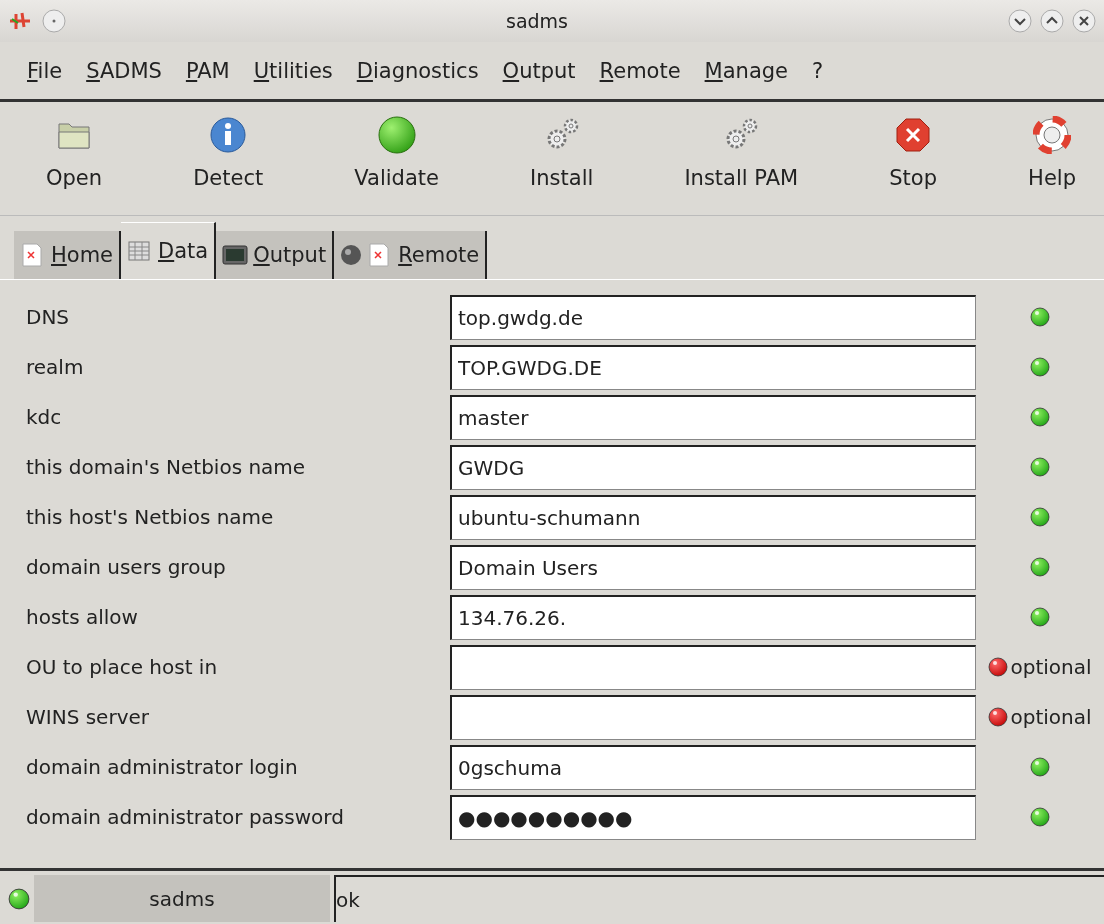  What do you see at coordinates (1020, 21) in the screenshot?
I see `minimize-button` at bounding box center [1020, 21].